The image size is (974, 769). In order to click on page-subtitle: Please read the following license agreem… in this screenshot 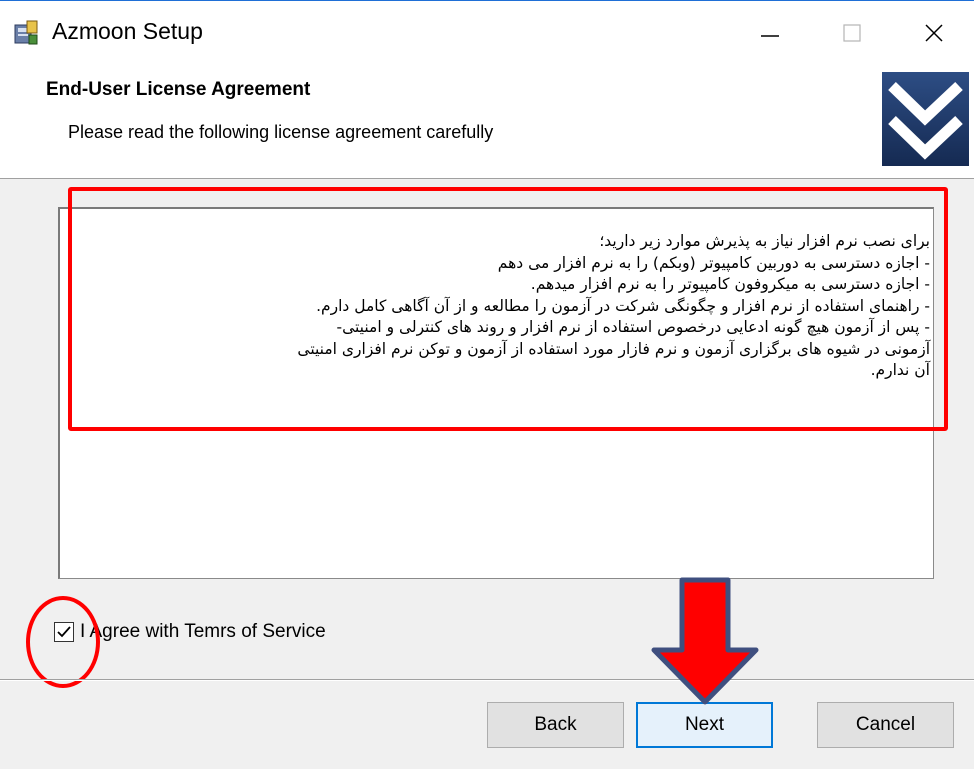, I will do `click(281, 132)`.